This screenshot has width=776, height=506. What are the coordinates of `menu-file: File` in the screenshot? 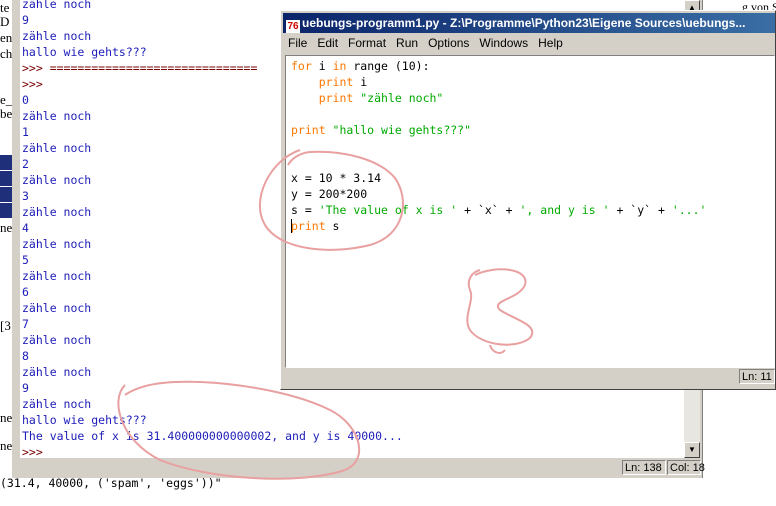 It's located at (297, 43).